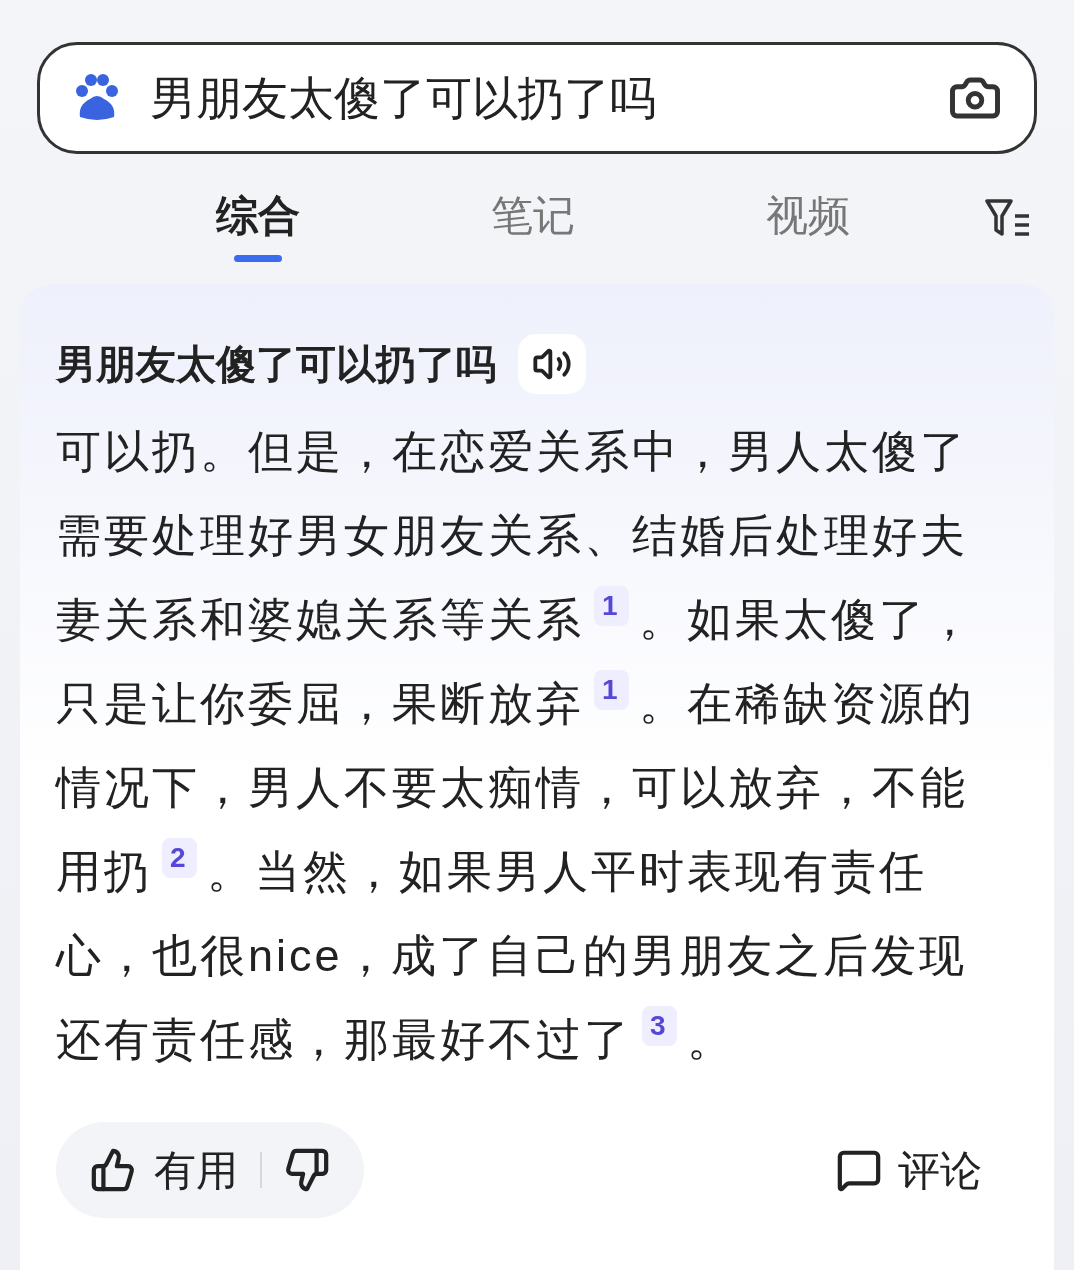 The height and width of the screenshot is (1270, 1074). I want to click on useful-button: 有用, so click(164, 1170).